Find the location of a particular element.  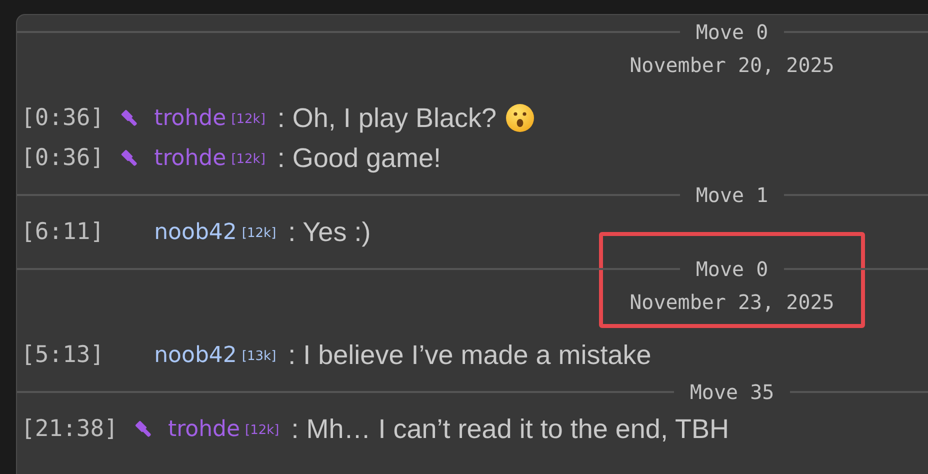

date-label: November 23, 2025 is located at coordinates (732, 302).